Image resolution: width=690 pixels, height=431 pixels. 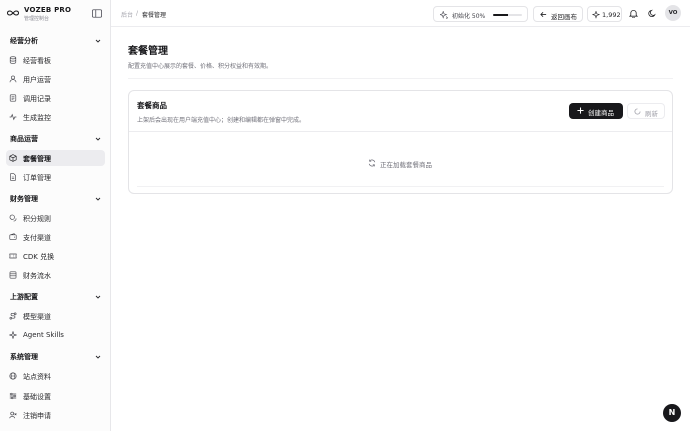 What do you see at coordinates (13, 117) in the screenshot?
I see `activity-icon` at bounding box center [13, 117].